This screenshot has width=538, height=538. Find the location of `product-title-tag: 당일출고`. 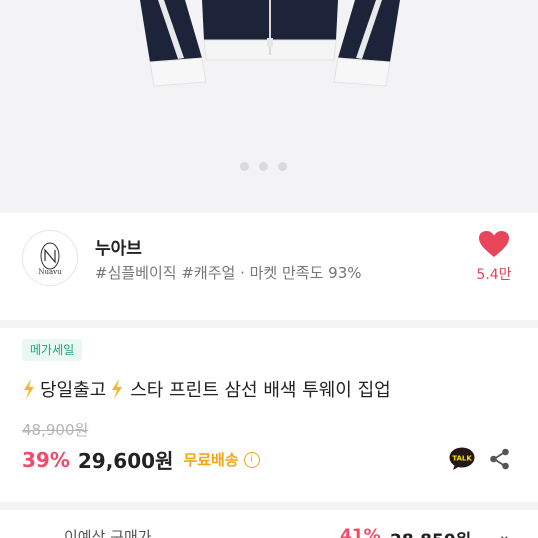

product-title-tag: 당일출고 is located at coordinates (73, 390).